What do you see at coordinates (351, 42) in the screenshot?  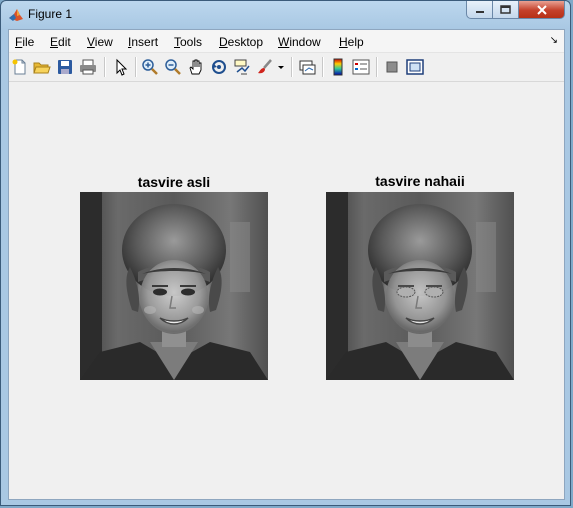 I see `menu-help: Help` at bounding box center [351, 42].